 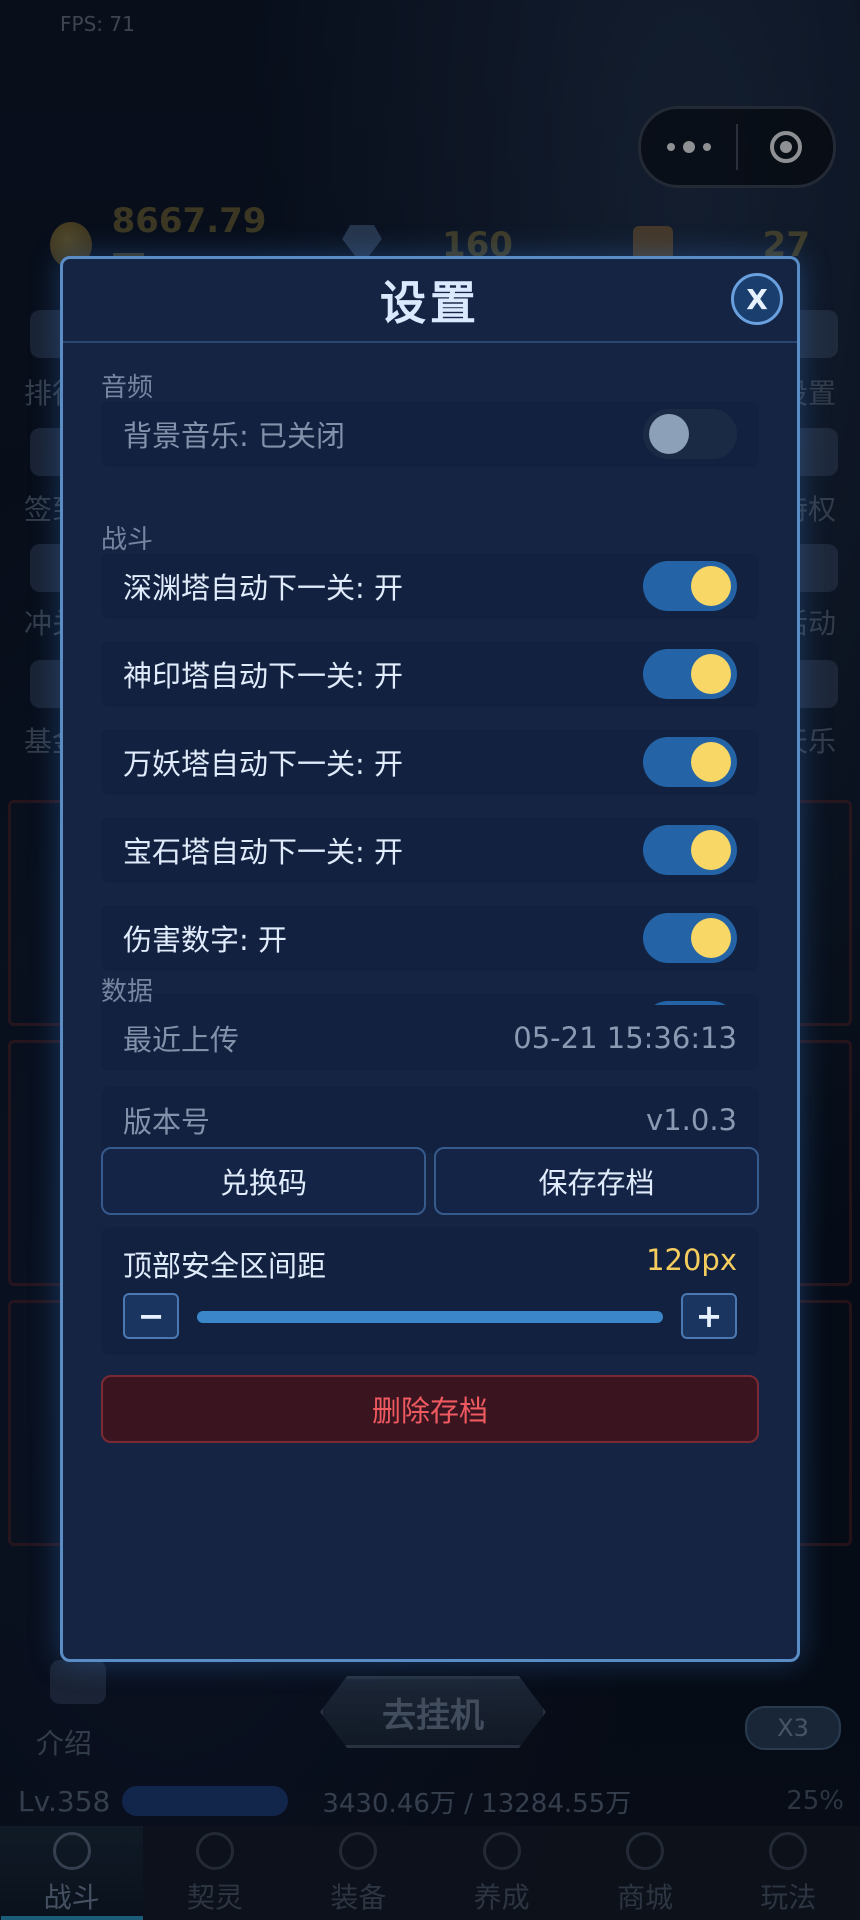 What do you see at coordinates (205, 940) in the screenshot?
I see `damage-numbers-label: 伤害数字: 开` at bounding box center [205, 940].